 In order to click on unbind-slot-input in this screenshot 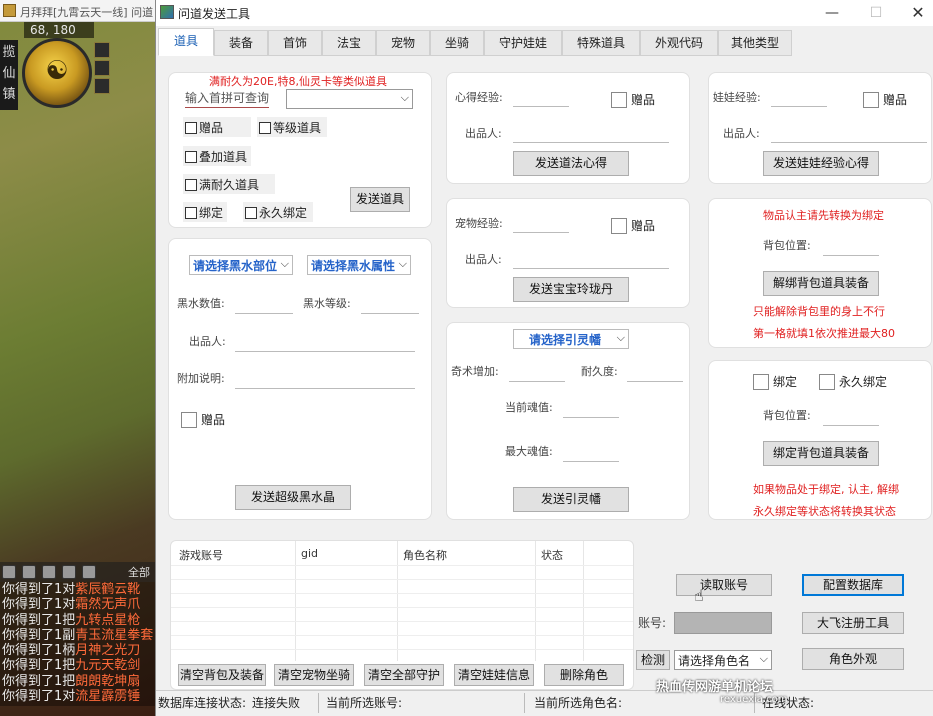, I will do `click(851, 255)`.